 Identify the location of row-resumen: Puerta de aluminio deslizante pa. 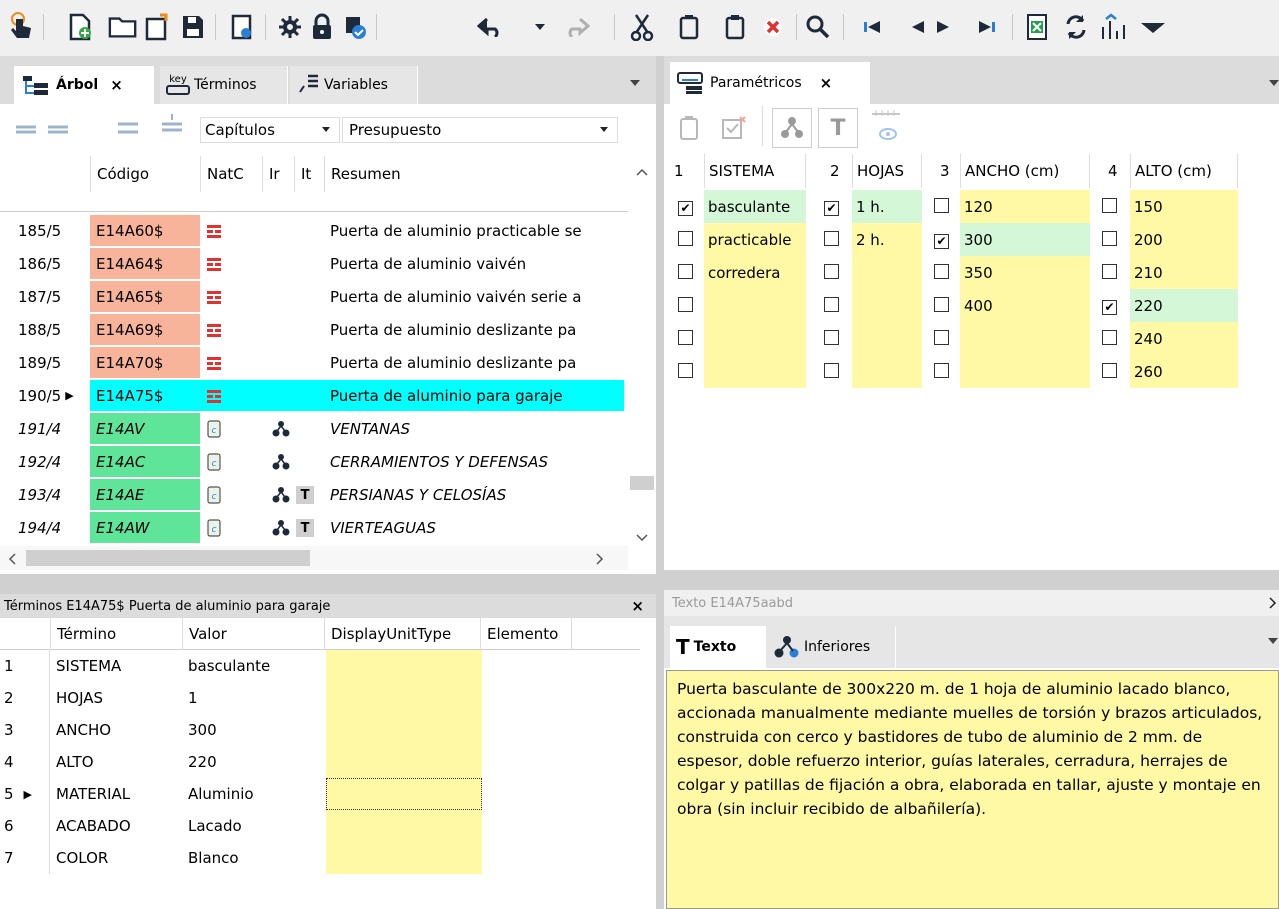
(474, 362).